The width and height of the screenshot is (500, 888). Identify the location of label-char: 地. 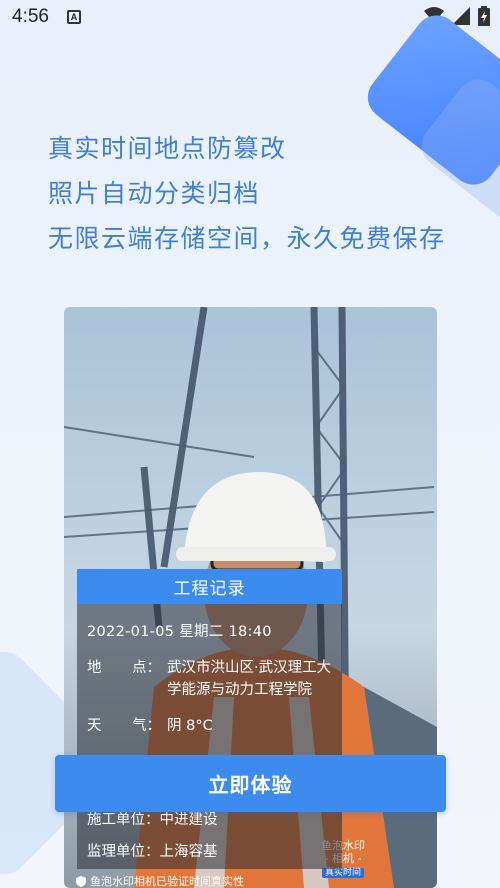
(94, 668).